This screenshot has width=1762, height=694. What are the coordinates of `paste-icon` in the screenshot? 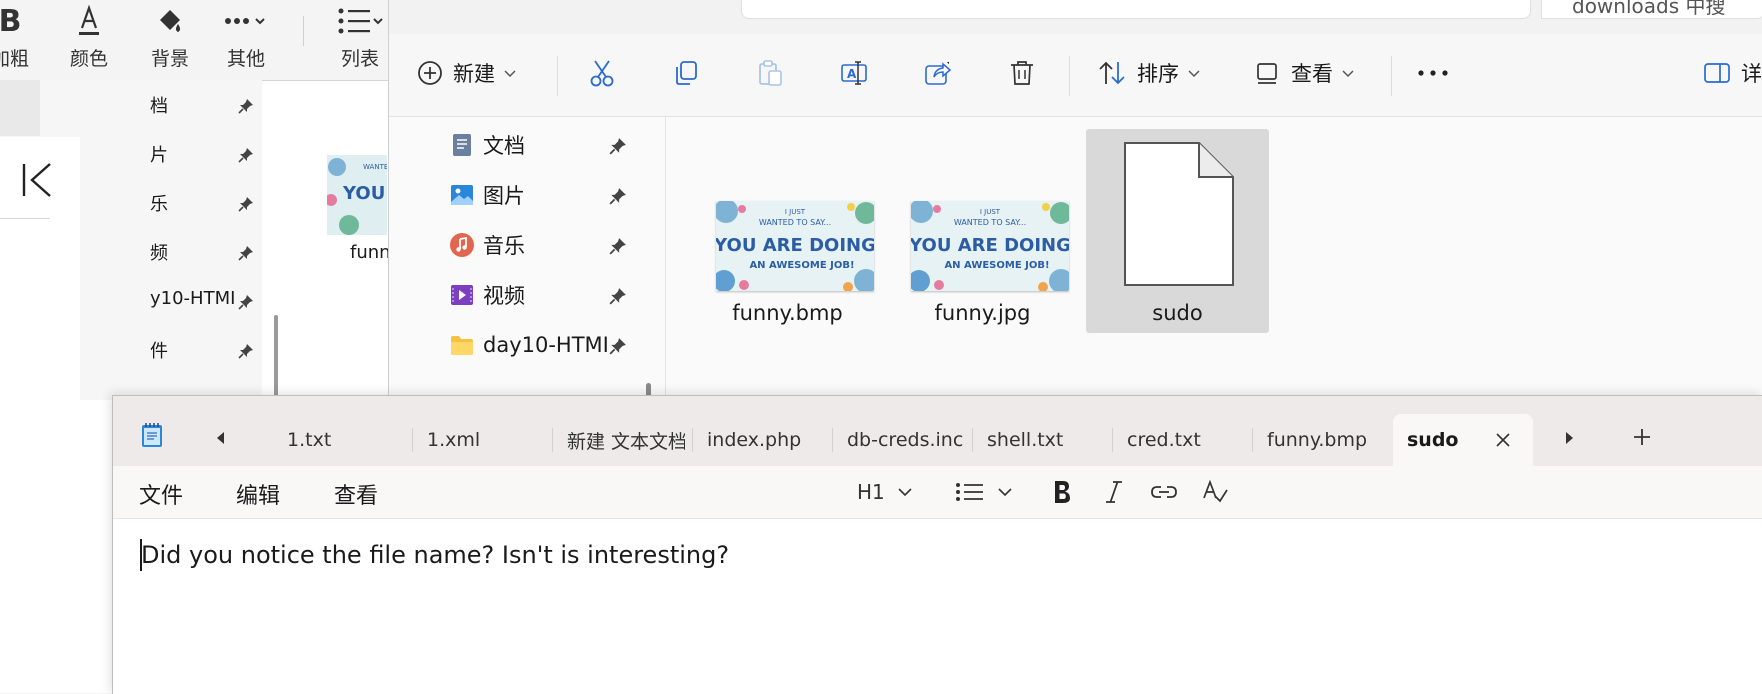 It's located at (770, 73).